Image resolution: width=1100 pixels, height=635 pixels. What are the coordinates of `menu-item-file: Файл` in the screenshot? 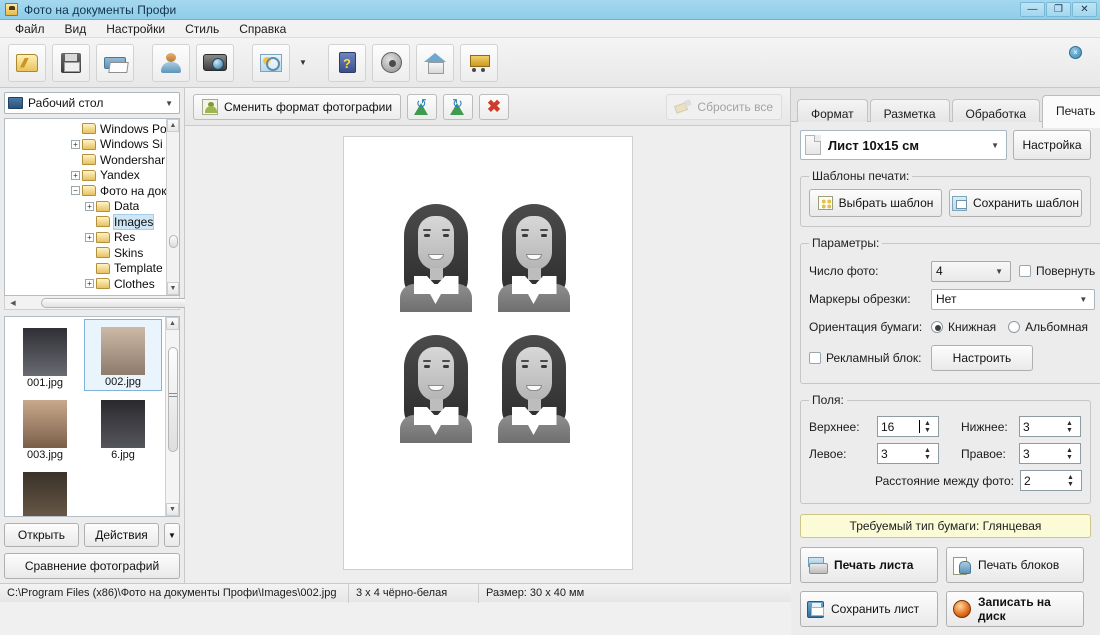 It's located at (30, 29).